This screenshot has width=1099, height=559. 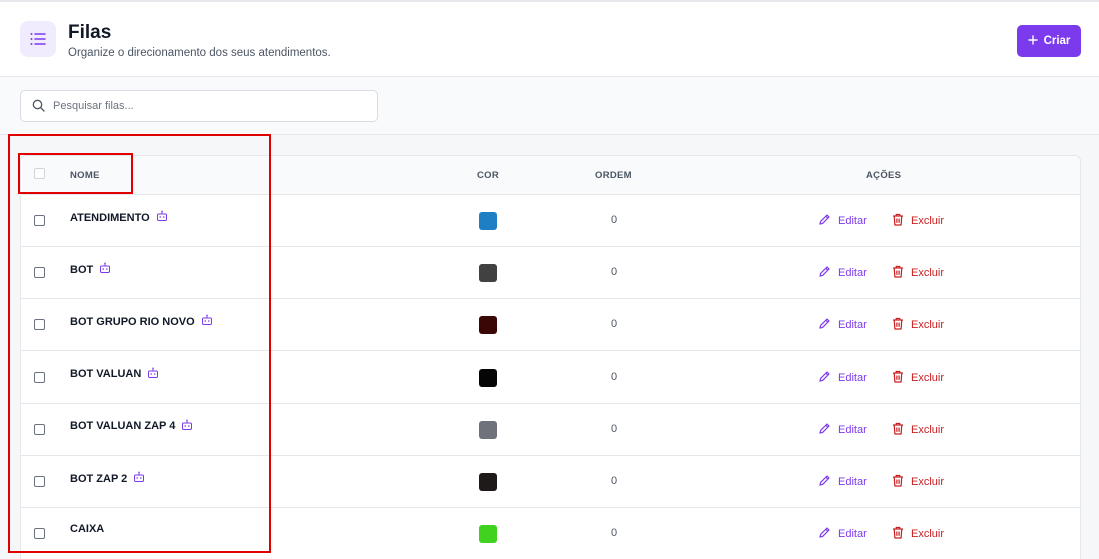 What do you see at coordinates (550, 378) in the screenshot?
I see `table-row: BOT VALUAN 0 Editar Excluir` at bounding box center [550, 378].